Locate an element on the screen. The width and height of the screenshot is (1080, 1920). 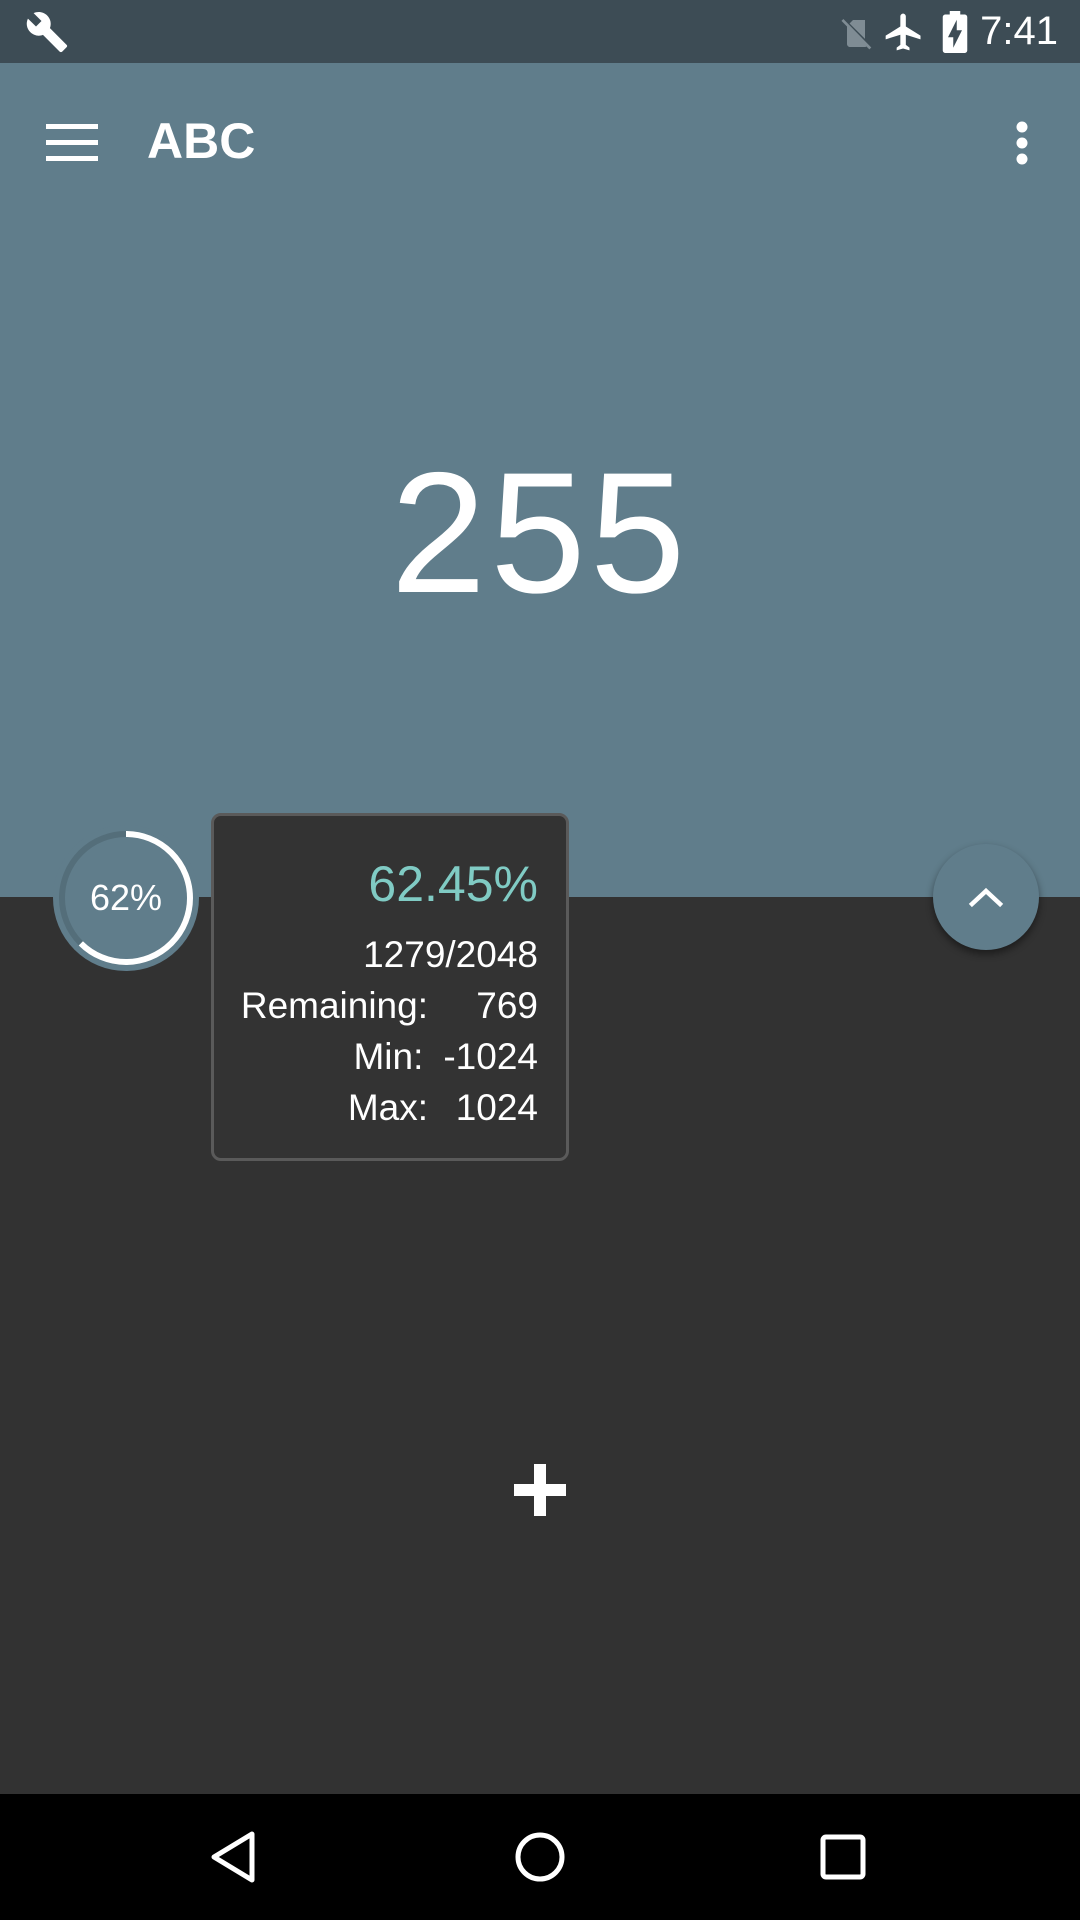
chevron-up-icon is located at coordinates (986, 897).